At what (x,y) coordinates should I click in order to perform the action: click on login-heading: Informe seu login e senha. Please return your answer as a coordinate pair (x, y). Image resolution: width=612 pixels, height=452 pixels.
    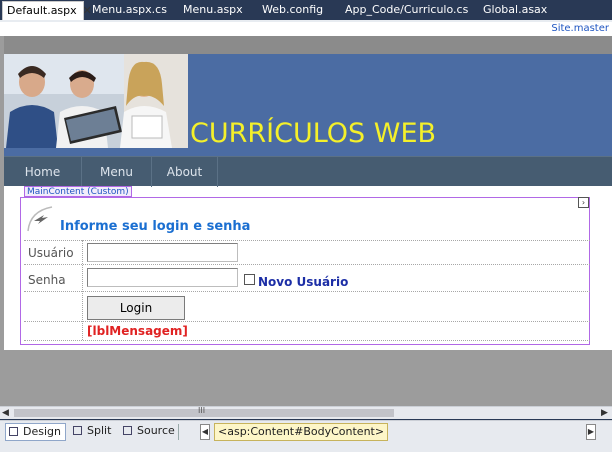
    Looking at the image, I should click on (155, 226).